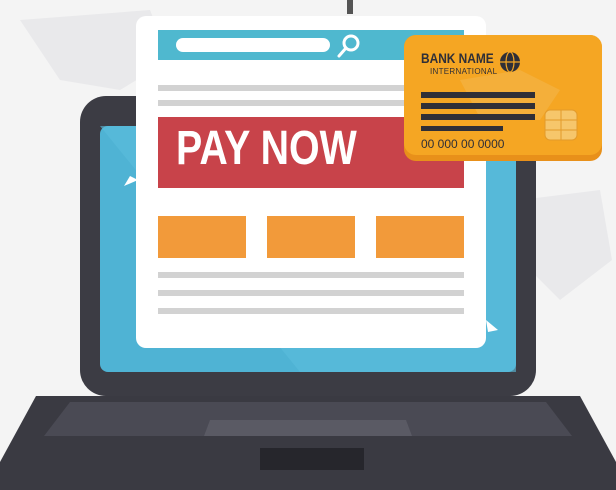 Image resolution: width=616 pixels, height=490 pixels. What do you see at coordinates (350, 7) in the screenshot?
I see `hanging-wire` at bounding box center [350, 7].